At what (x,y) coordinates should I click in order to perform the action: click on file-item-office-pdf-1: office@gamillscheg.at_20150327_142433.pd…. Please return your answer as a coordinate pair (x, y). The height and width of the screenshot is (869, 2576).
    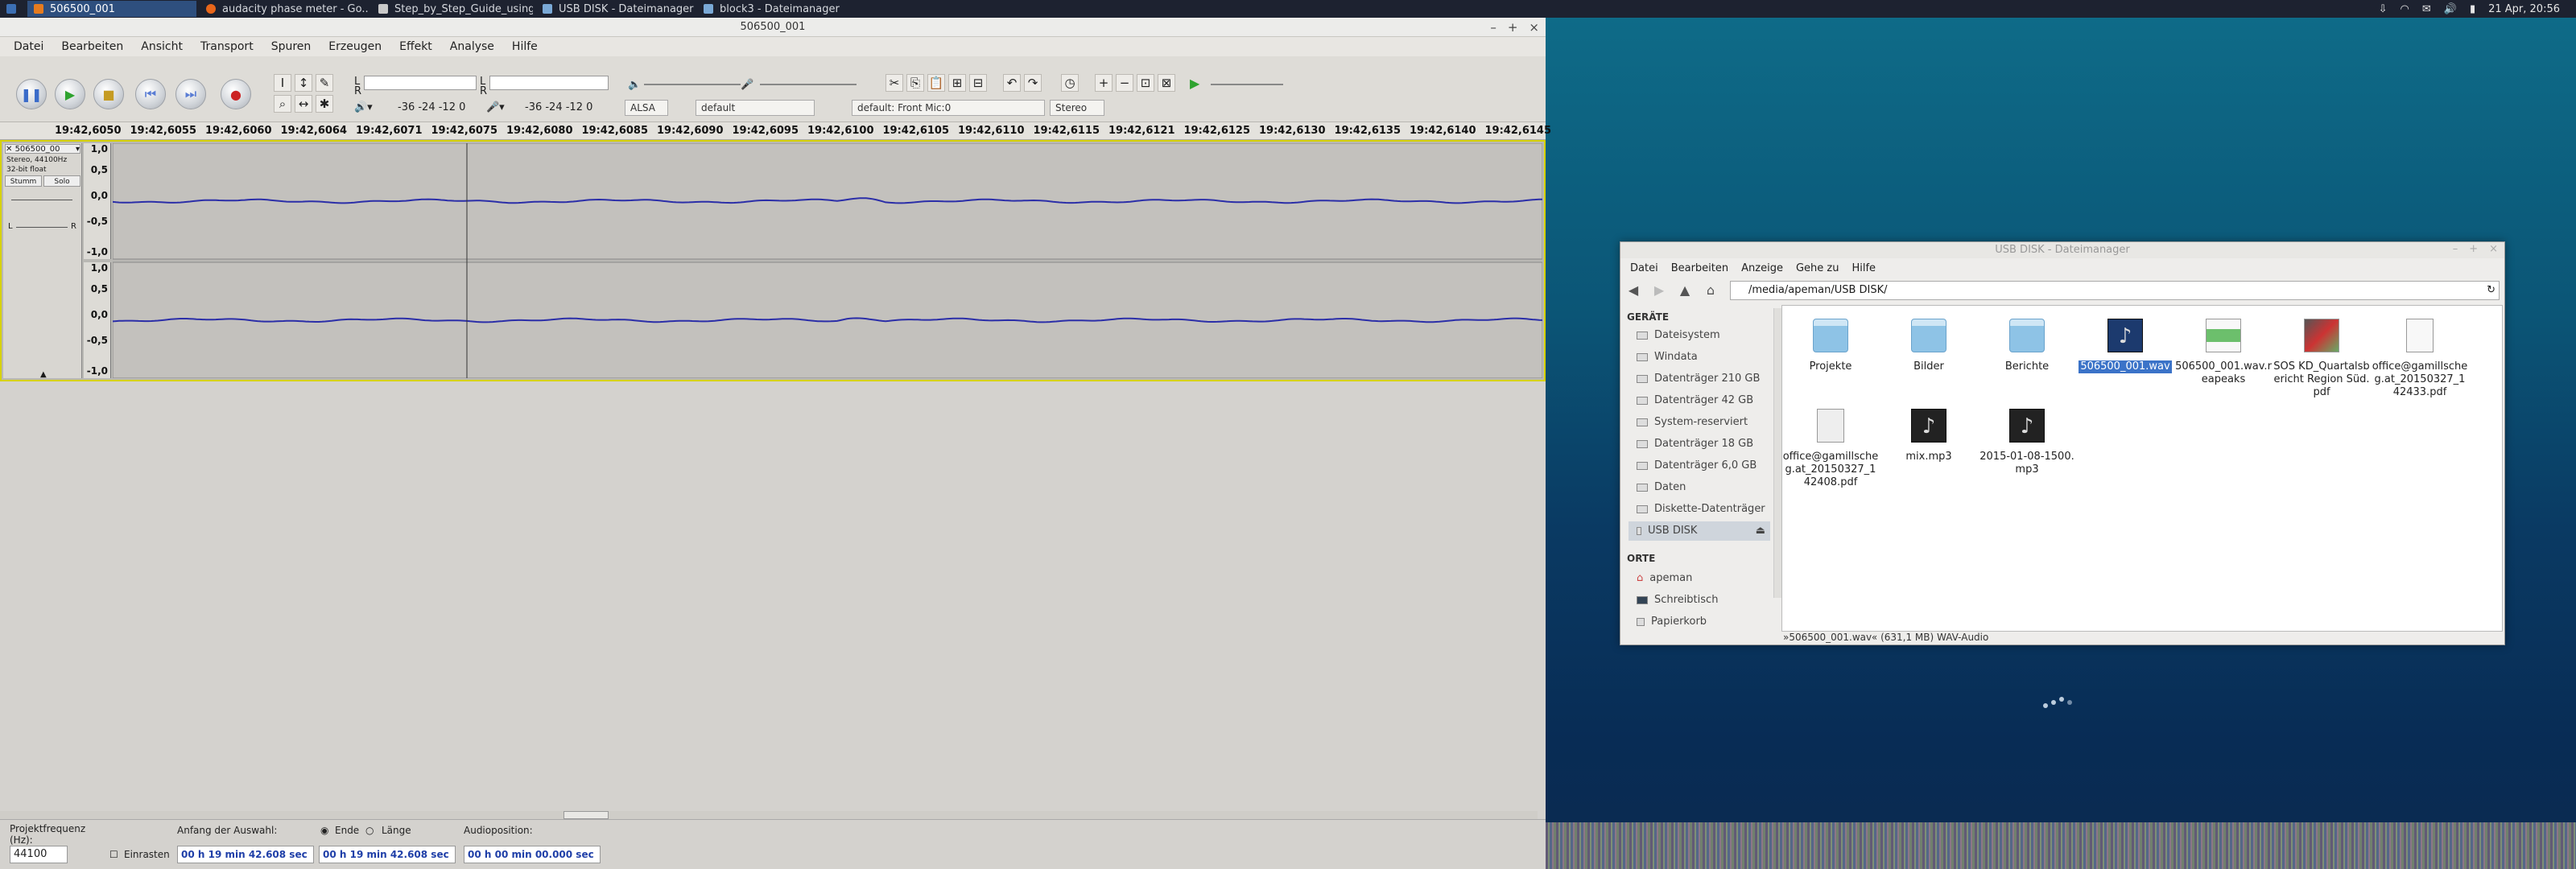
    Looking at the image, I should click on (2420, 359).